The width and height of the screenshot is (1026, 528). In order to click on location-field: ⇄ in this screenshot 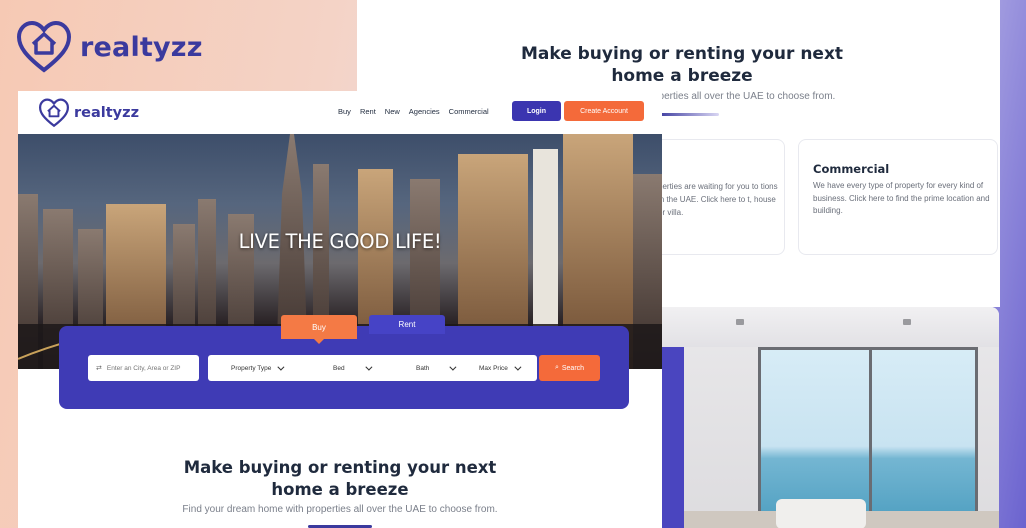, I will do `click(143, 368)`.